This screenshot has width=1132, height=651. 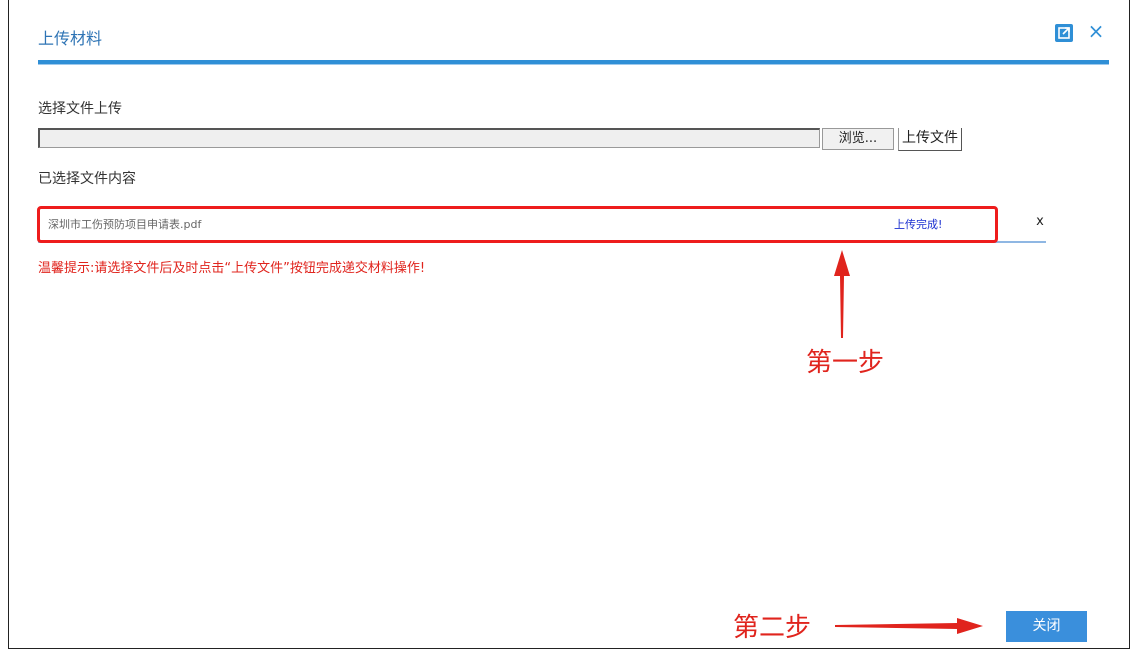 I want to click on close-button: 关闭, so click(x=1046, y=626).